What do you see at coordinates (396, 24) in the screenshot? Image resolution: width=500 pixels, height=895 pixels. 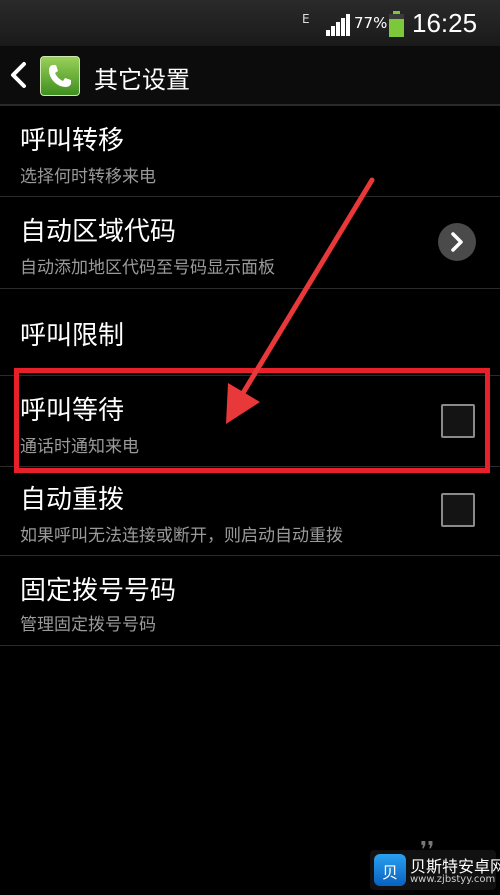 I see `battery-icon` at bounding box center [396, 24].